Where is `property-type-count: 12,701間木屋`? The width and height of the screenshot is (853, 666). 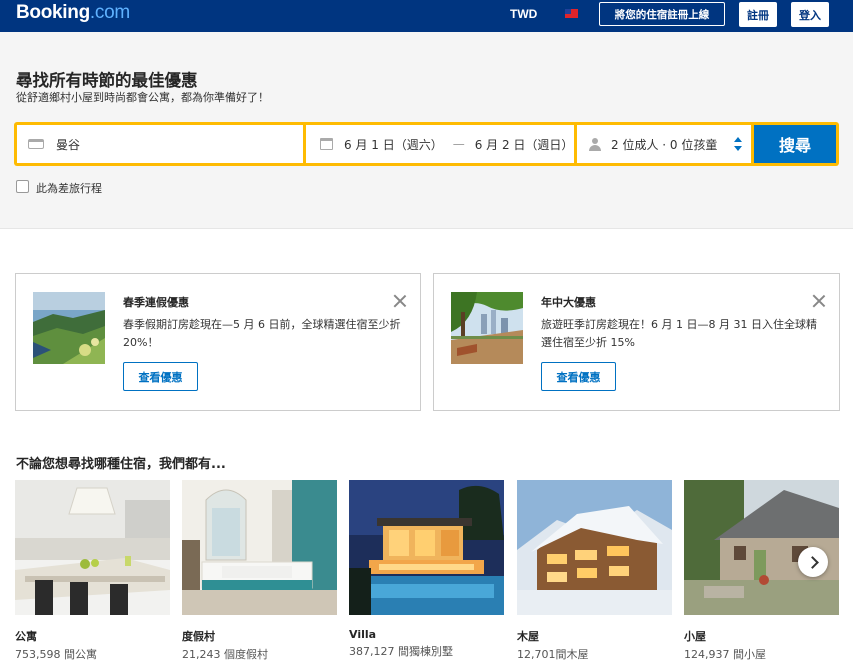
property-type-count: 12,701間木屋 is located at coordinates (553, 654).